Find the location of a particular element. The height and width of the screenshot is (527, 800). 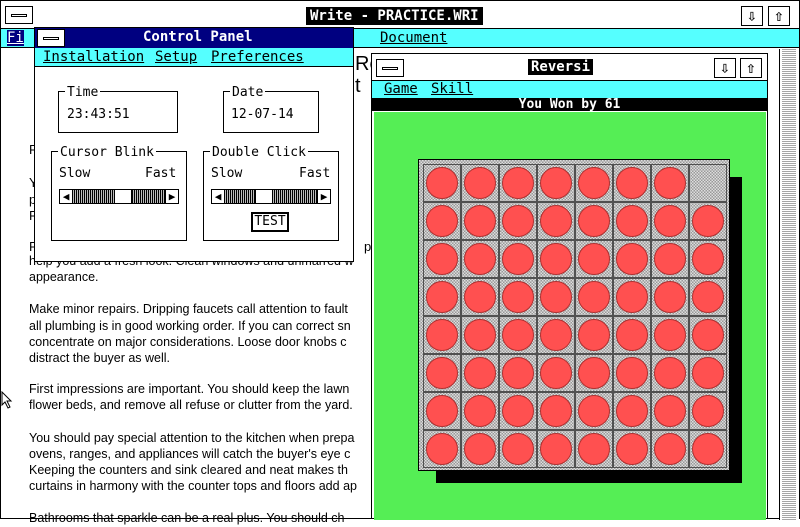

write-menu-document: Document is located at coordinates (413, 38).